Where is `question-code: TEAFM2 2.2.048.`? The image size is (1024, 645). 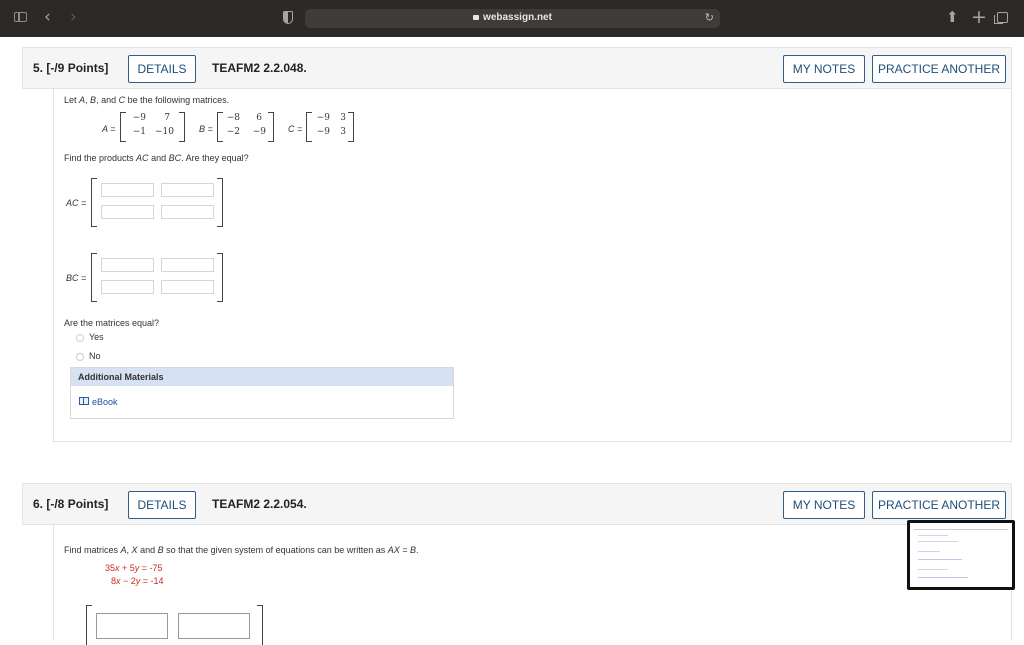 question-code: TEAFM2 2.2.048. is located at coordinates (259, 68).